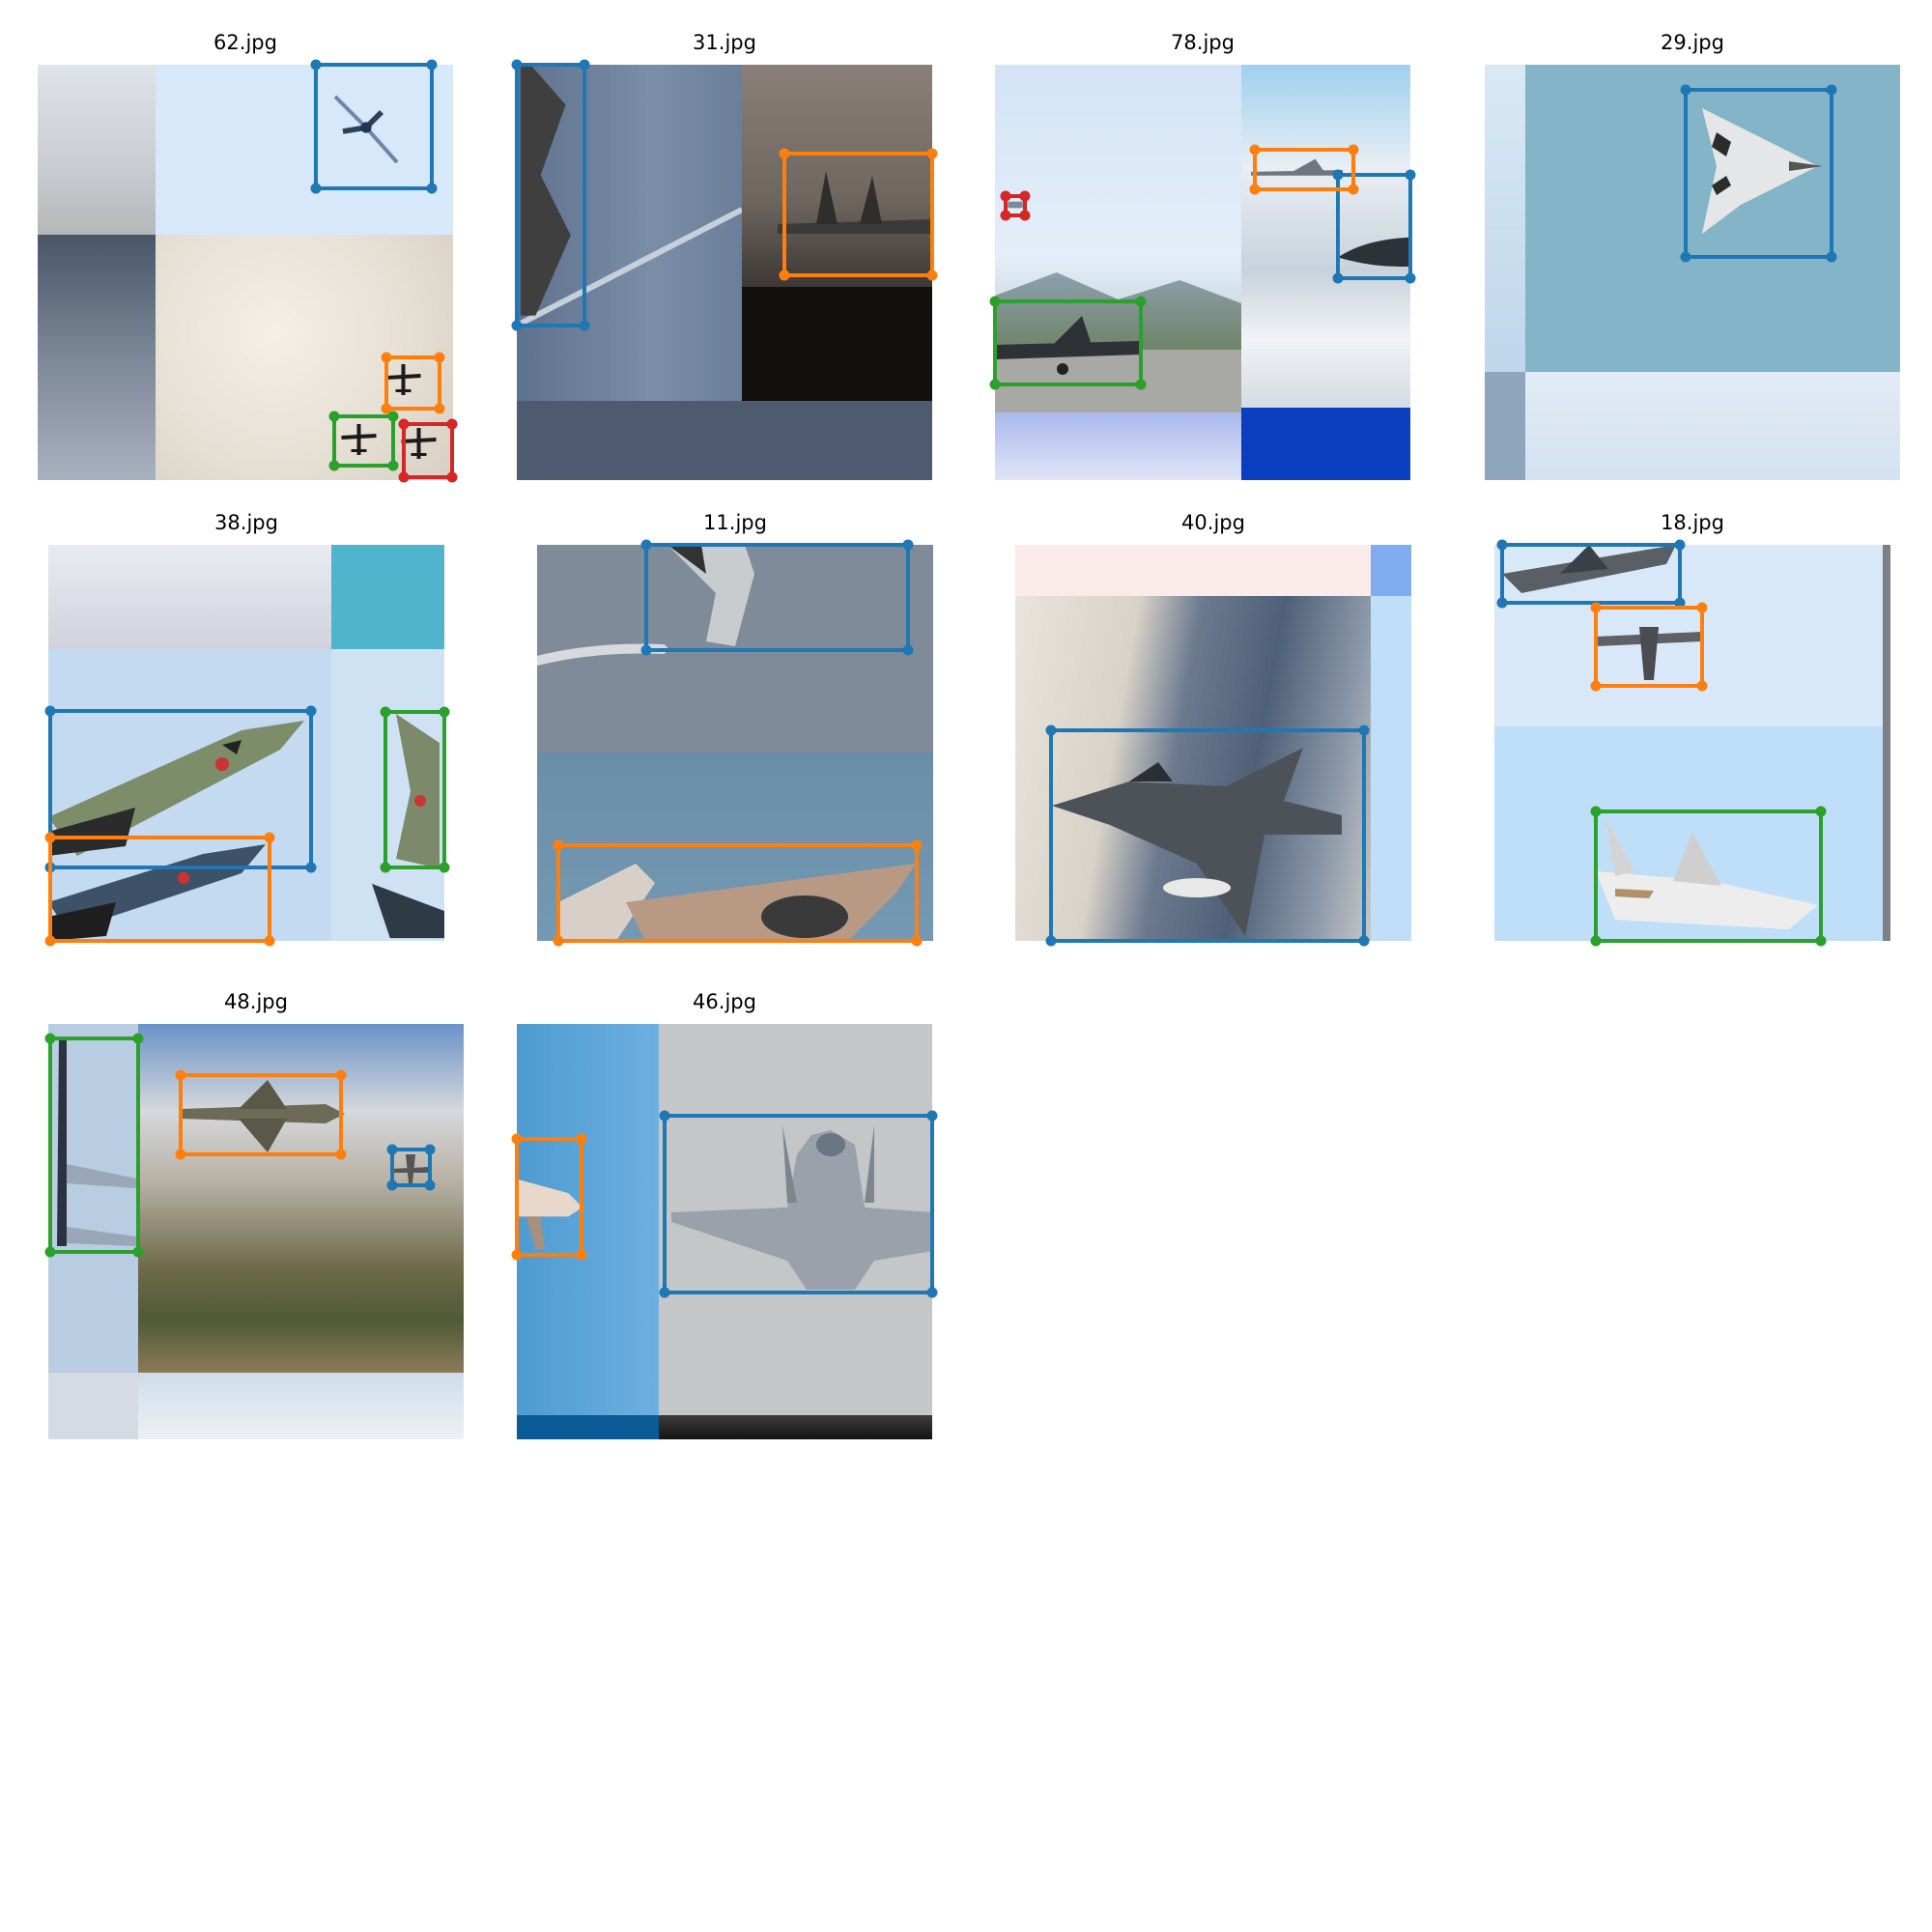 The image size is (1932, 1932). I want to click on panel-18: 18.jpg, so click(1692, 729).